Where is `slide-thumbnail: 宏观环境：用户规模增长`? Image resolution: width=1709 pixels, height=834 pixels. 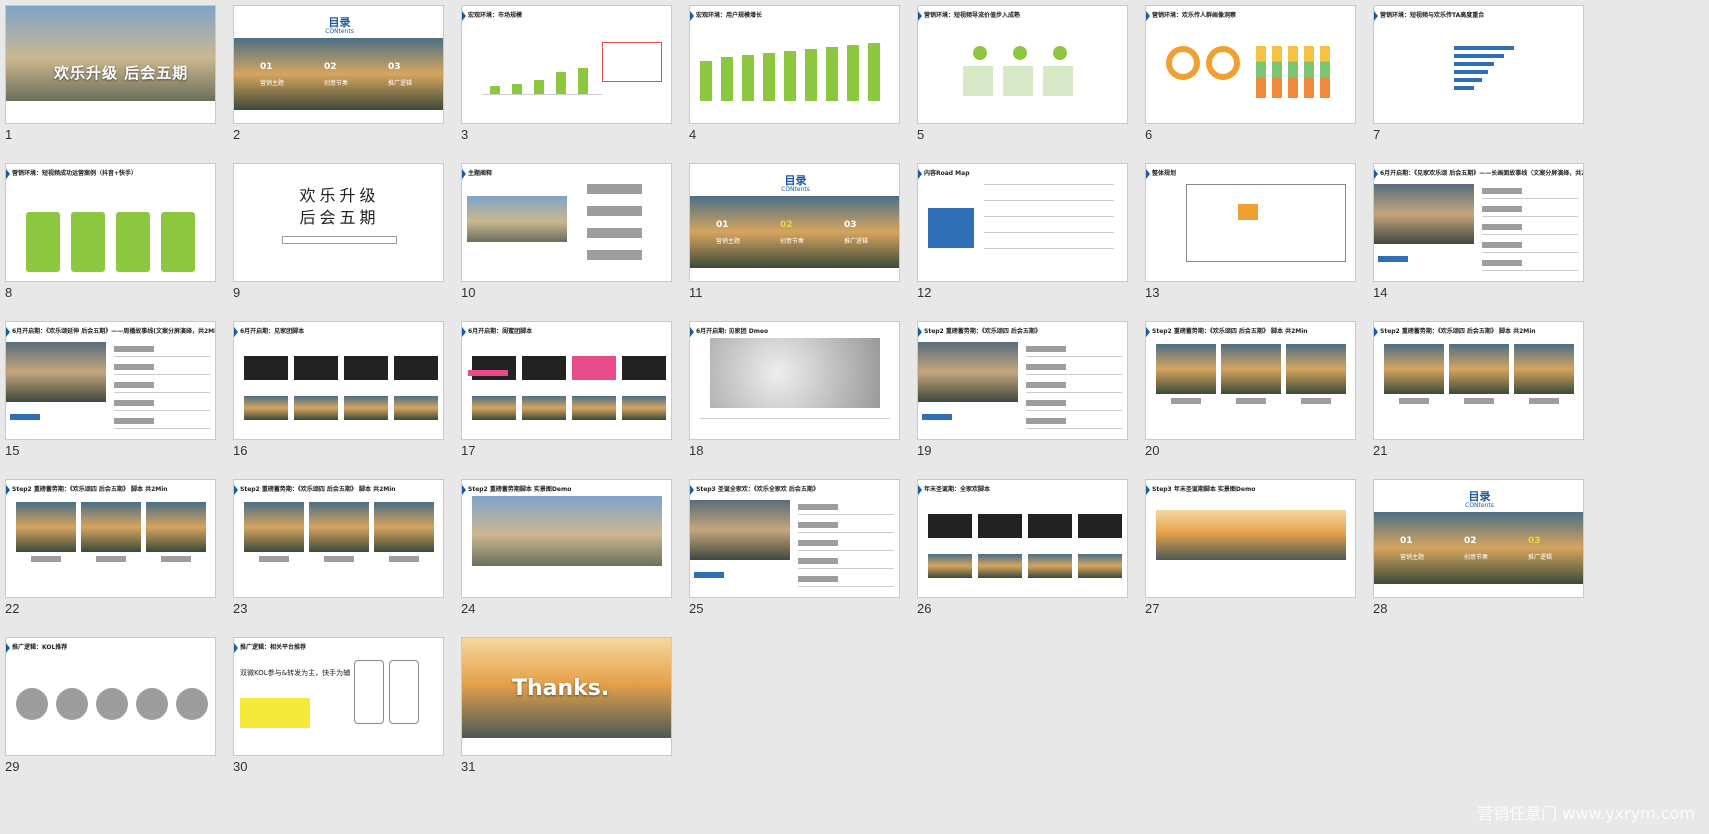
slide-thumbnail: 宏观环境：用户规模增长 is located at coordinates (794, 64).